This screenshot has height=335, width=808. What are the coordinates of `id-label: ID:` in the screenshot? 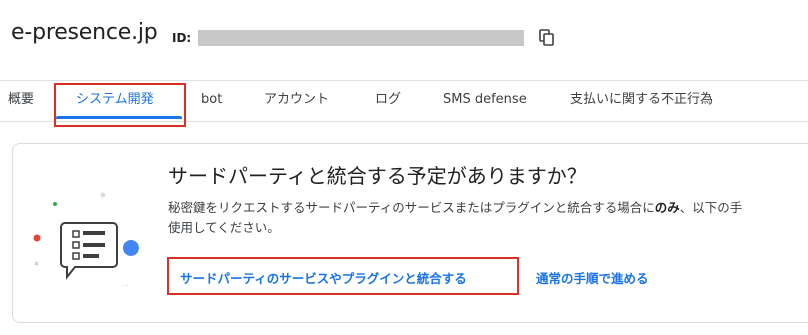 It's located at (182, 38).